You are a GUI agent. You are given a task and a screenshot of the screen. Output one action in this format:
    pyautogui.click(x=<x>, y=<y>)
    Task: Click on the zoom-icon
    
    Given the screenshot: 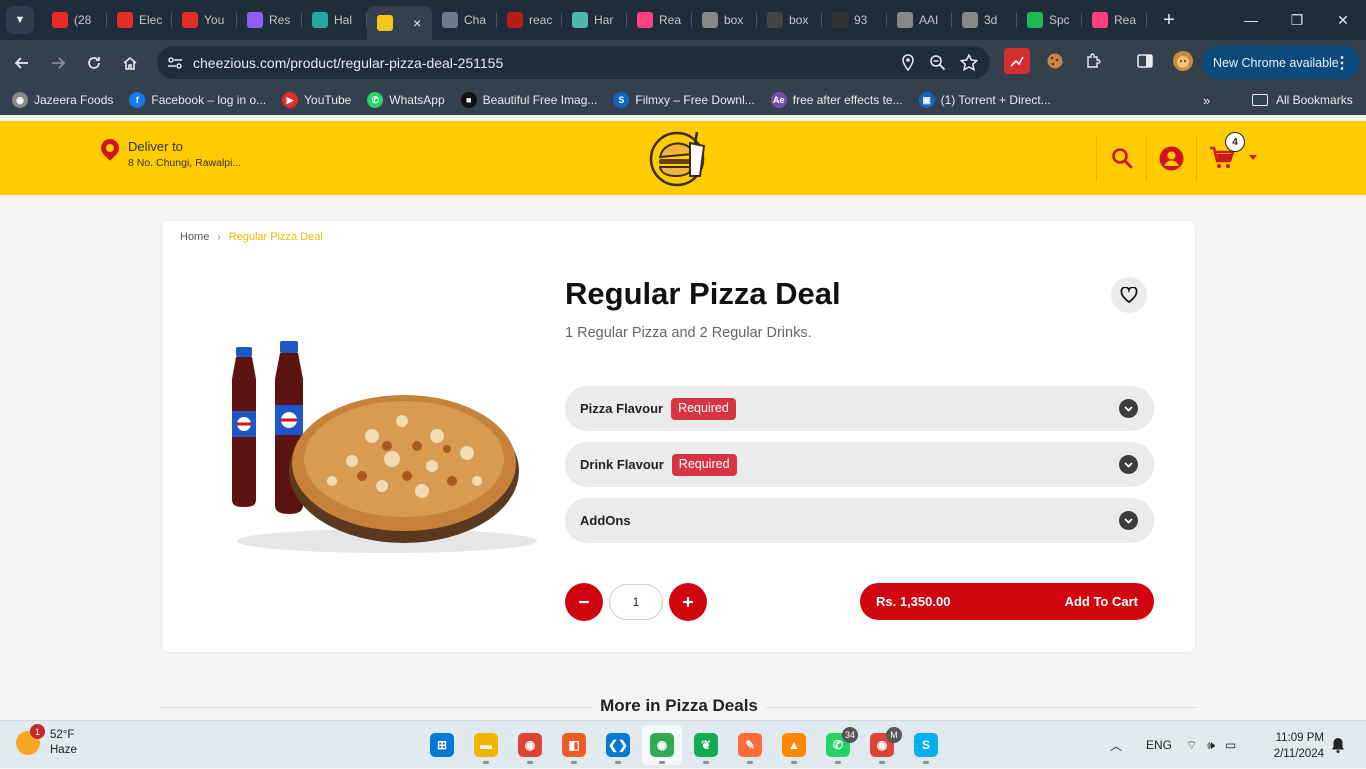 What is the action you would take?
    pyautogui.click(x=937, y=62)
    